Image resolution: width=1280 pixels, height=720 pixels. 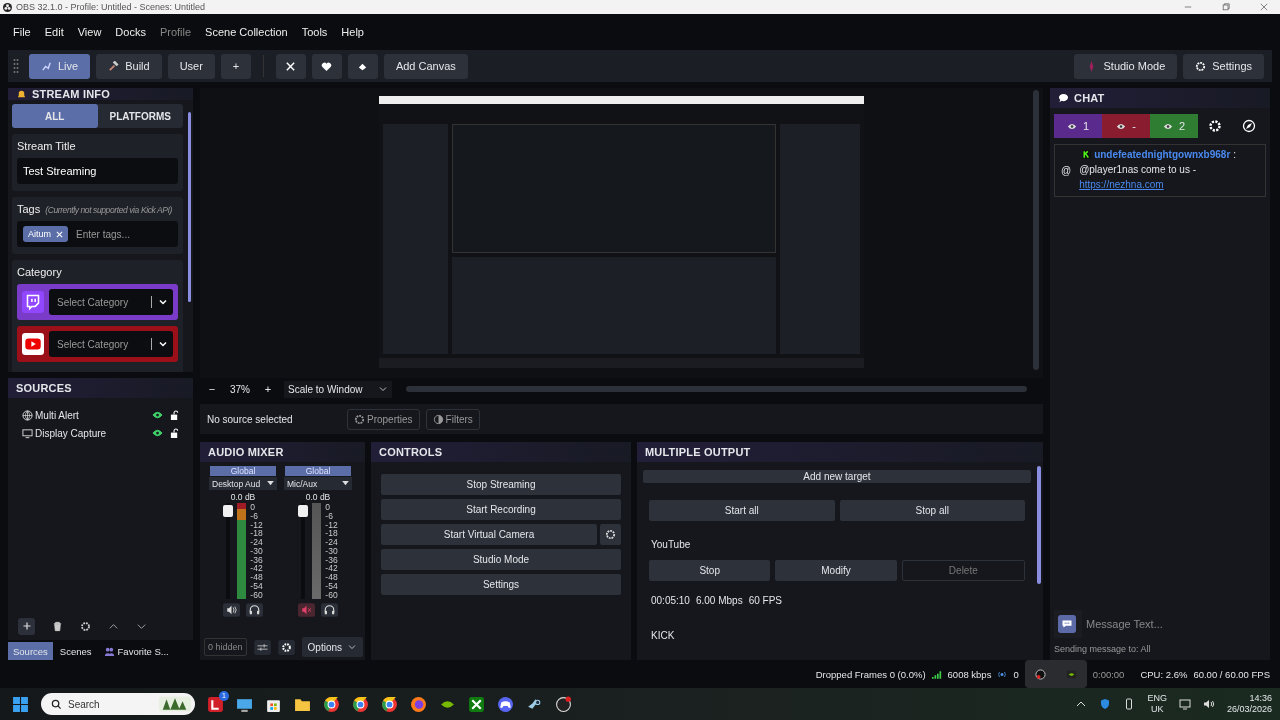 I want to click on sliders-icon, so click(x=262, y=647).